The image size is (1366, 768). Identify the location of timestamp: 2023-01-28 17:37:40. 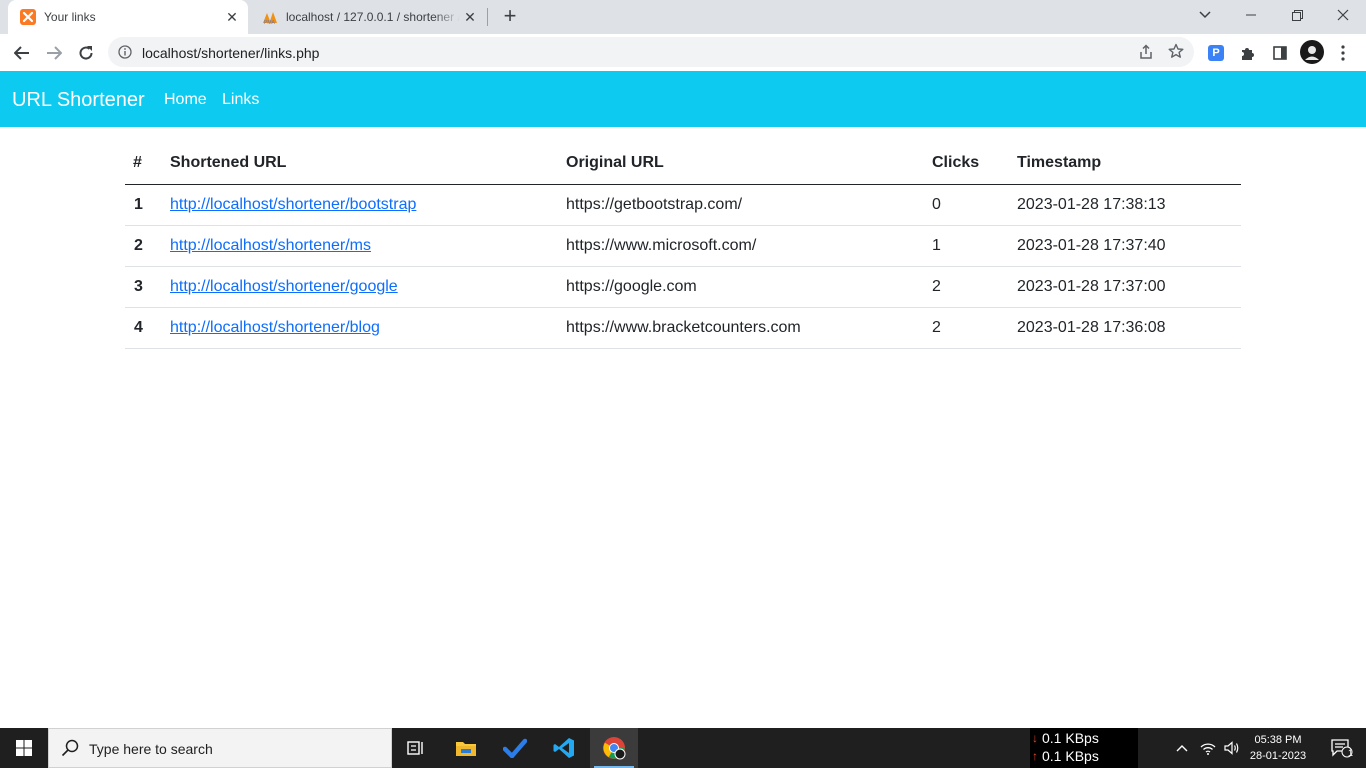
(1125, 246).